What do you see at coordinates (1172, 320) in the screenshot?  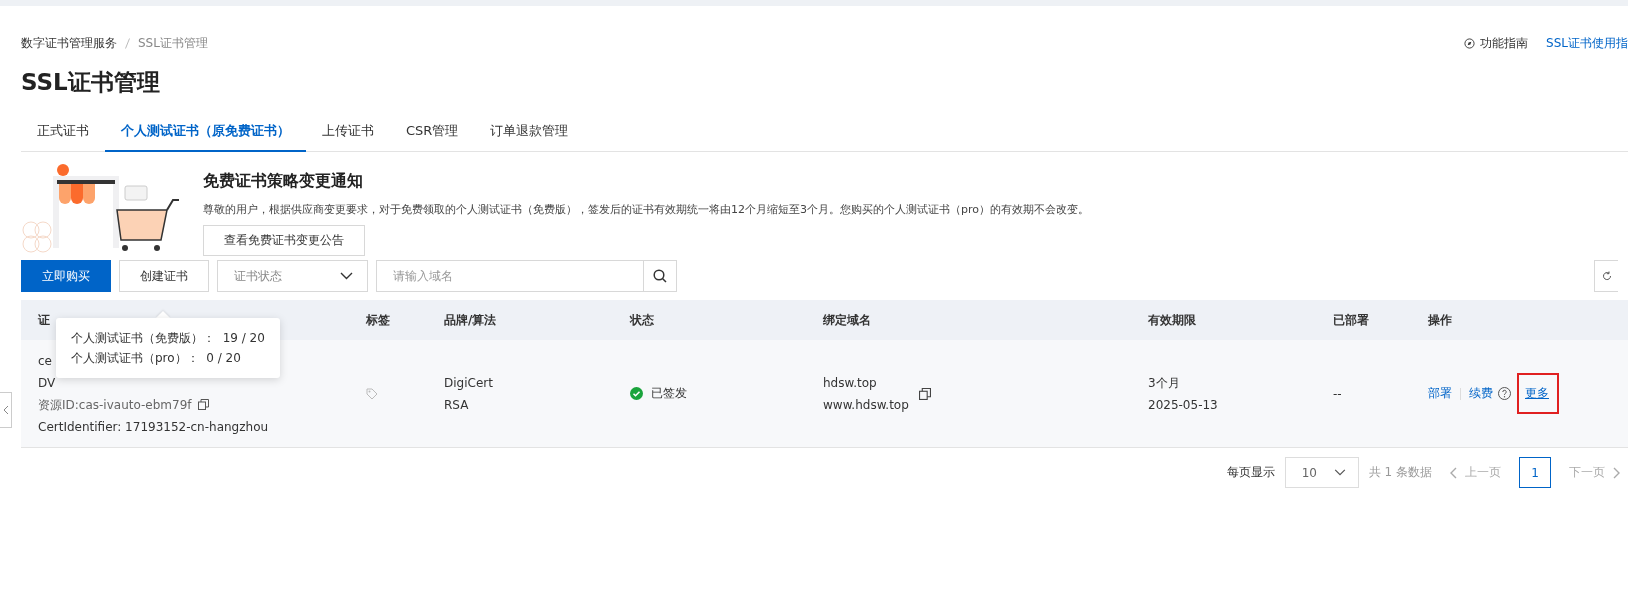 I see `column-header: 有效期限` at bounding box center [1172, 320].